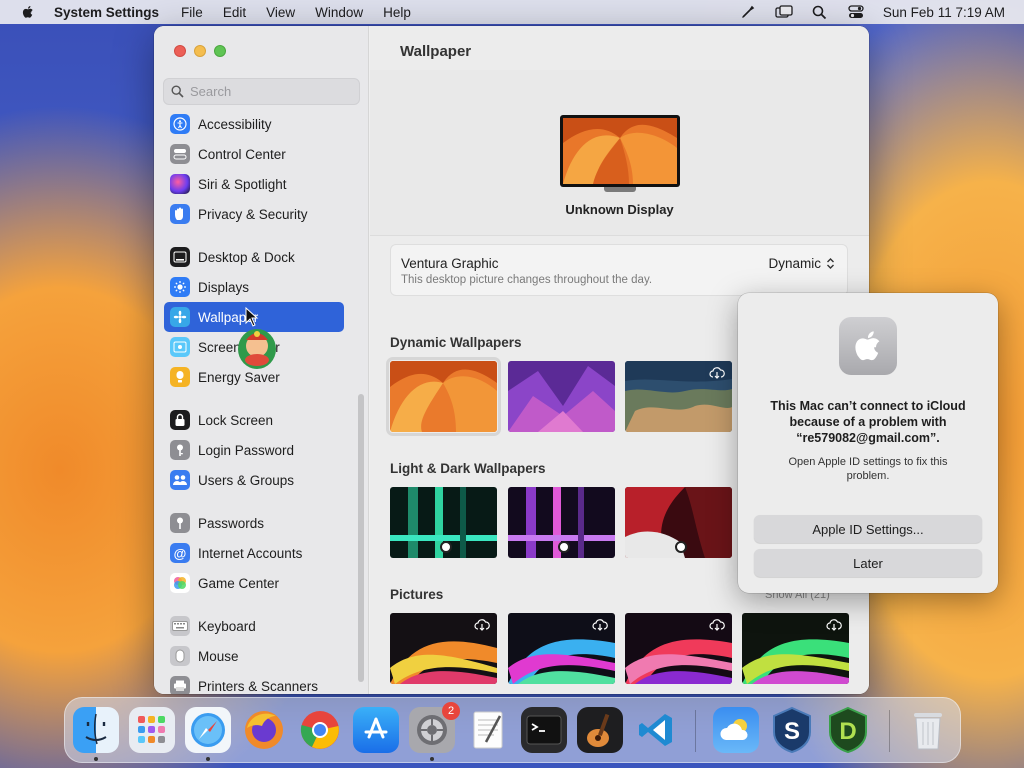 This screenshot has width=1024, height=768. Describe the element at coordinates (928, 730) in the screenshot. I see `dock-trash-icon` at that location.